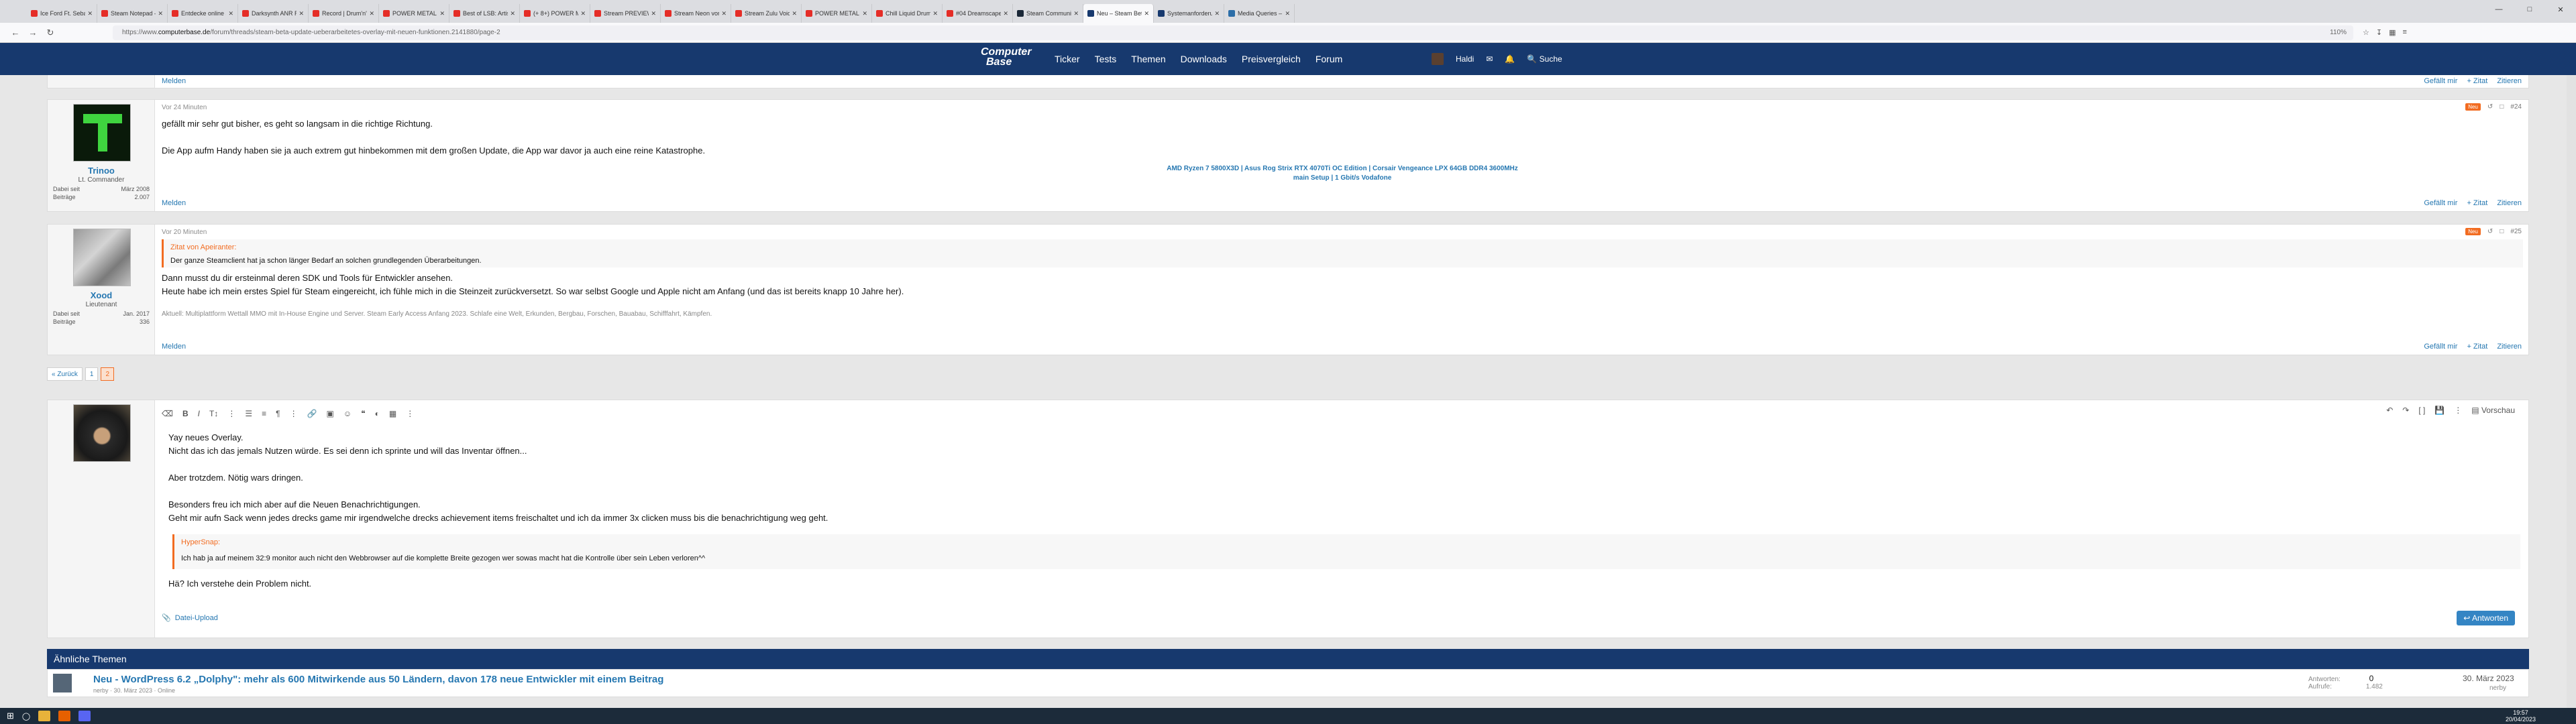  I want to click on download-icon: ↧, so click(2379, 32).